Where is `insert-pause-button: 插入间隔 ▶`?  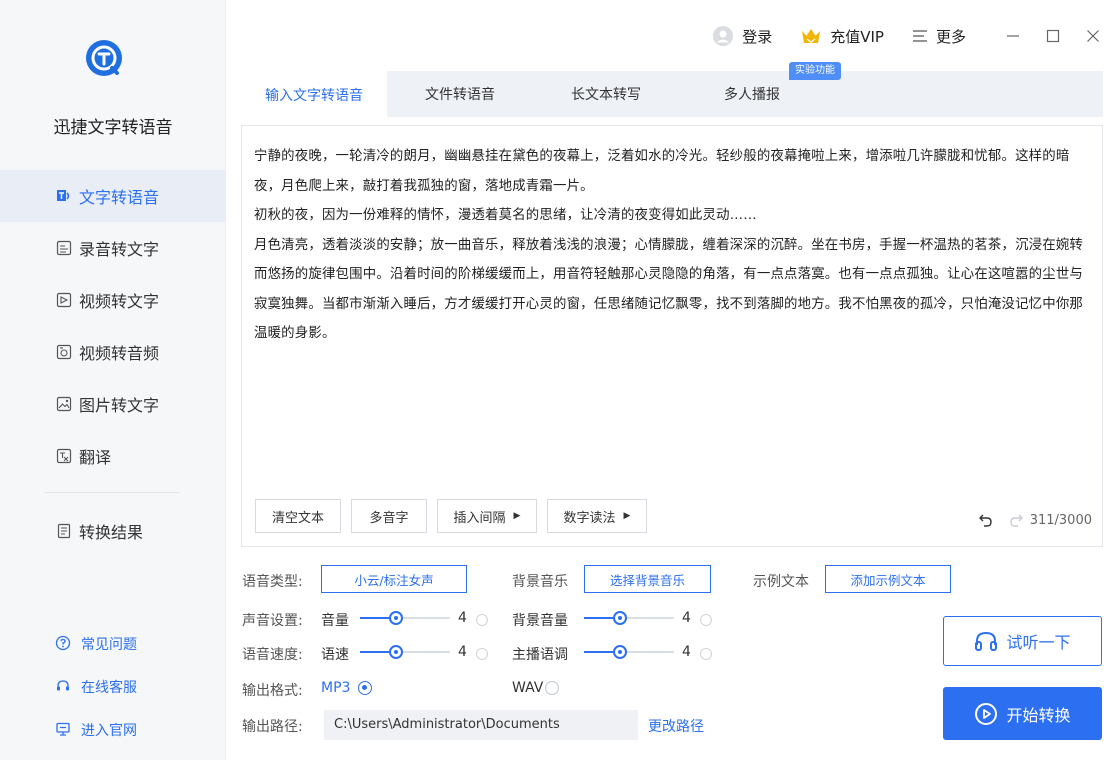
insert-pause-button: 插入间隔 ▶ is located at coordinates (487, 516).